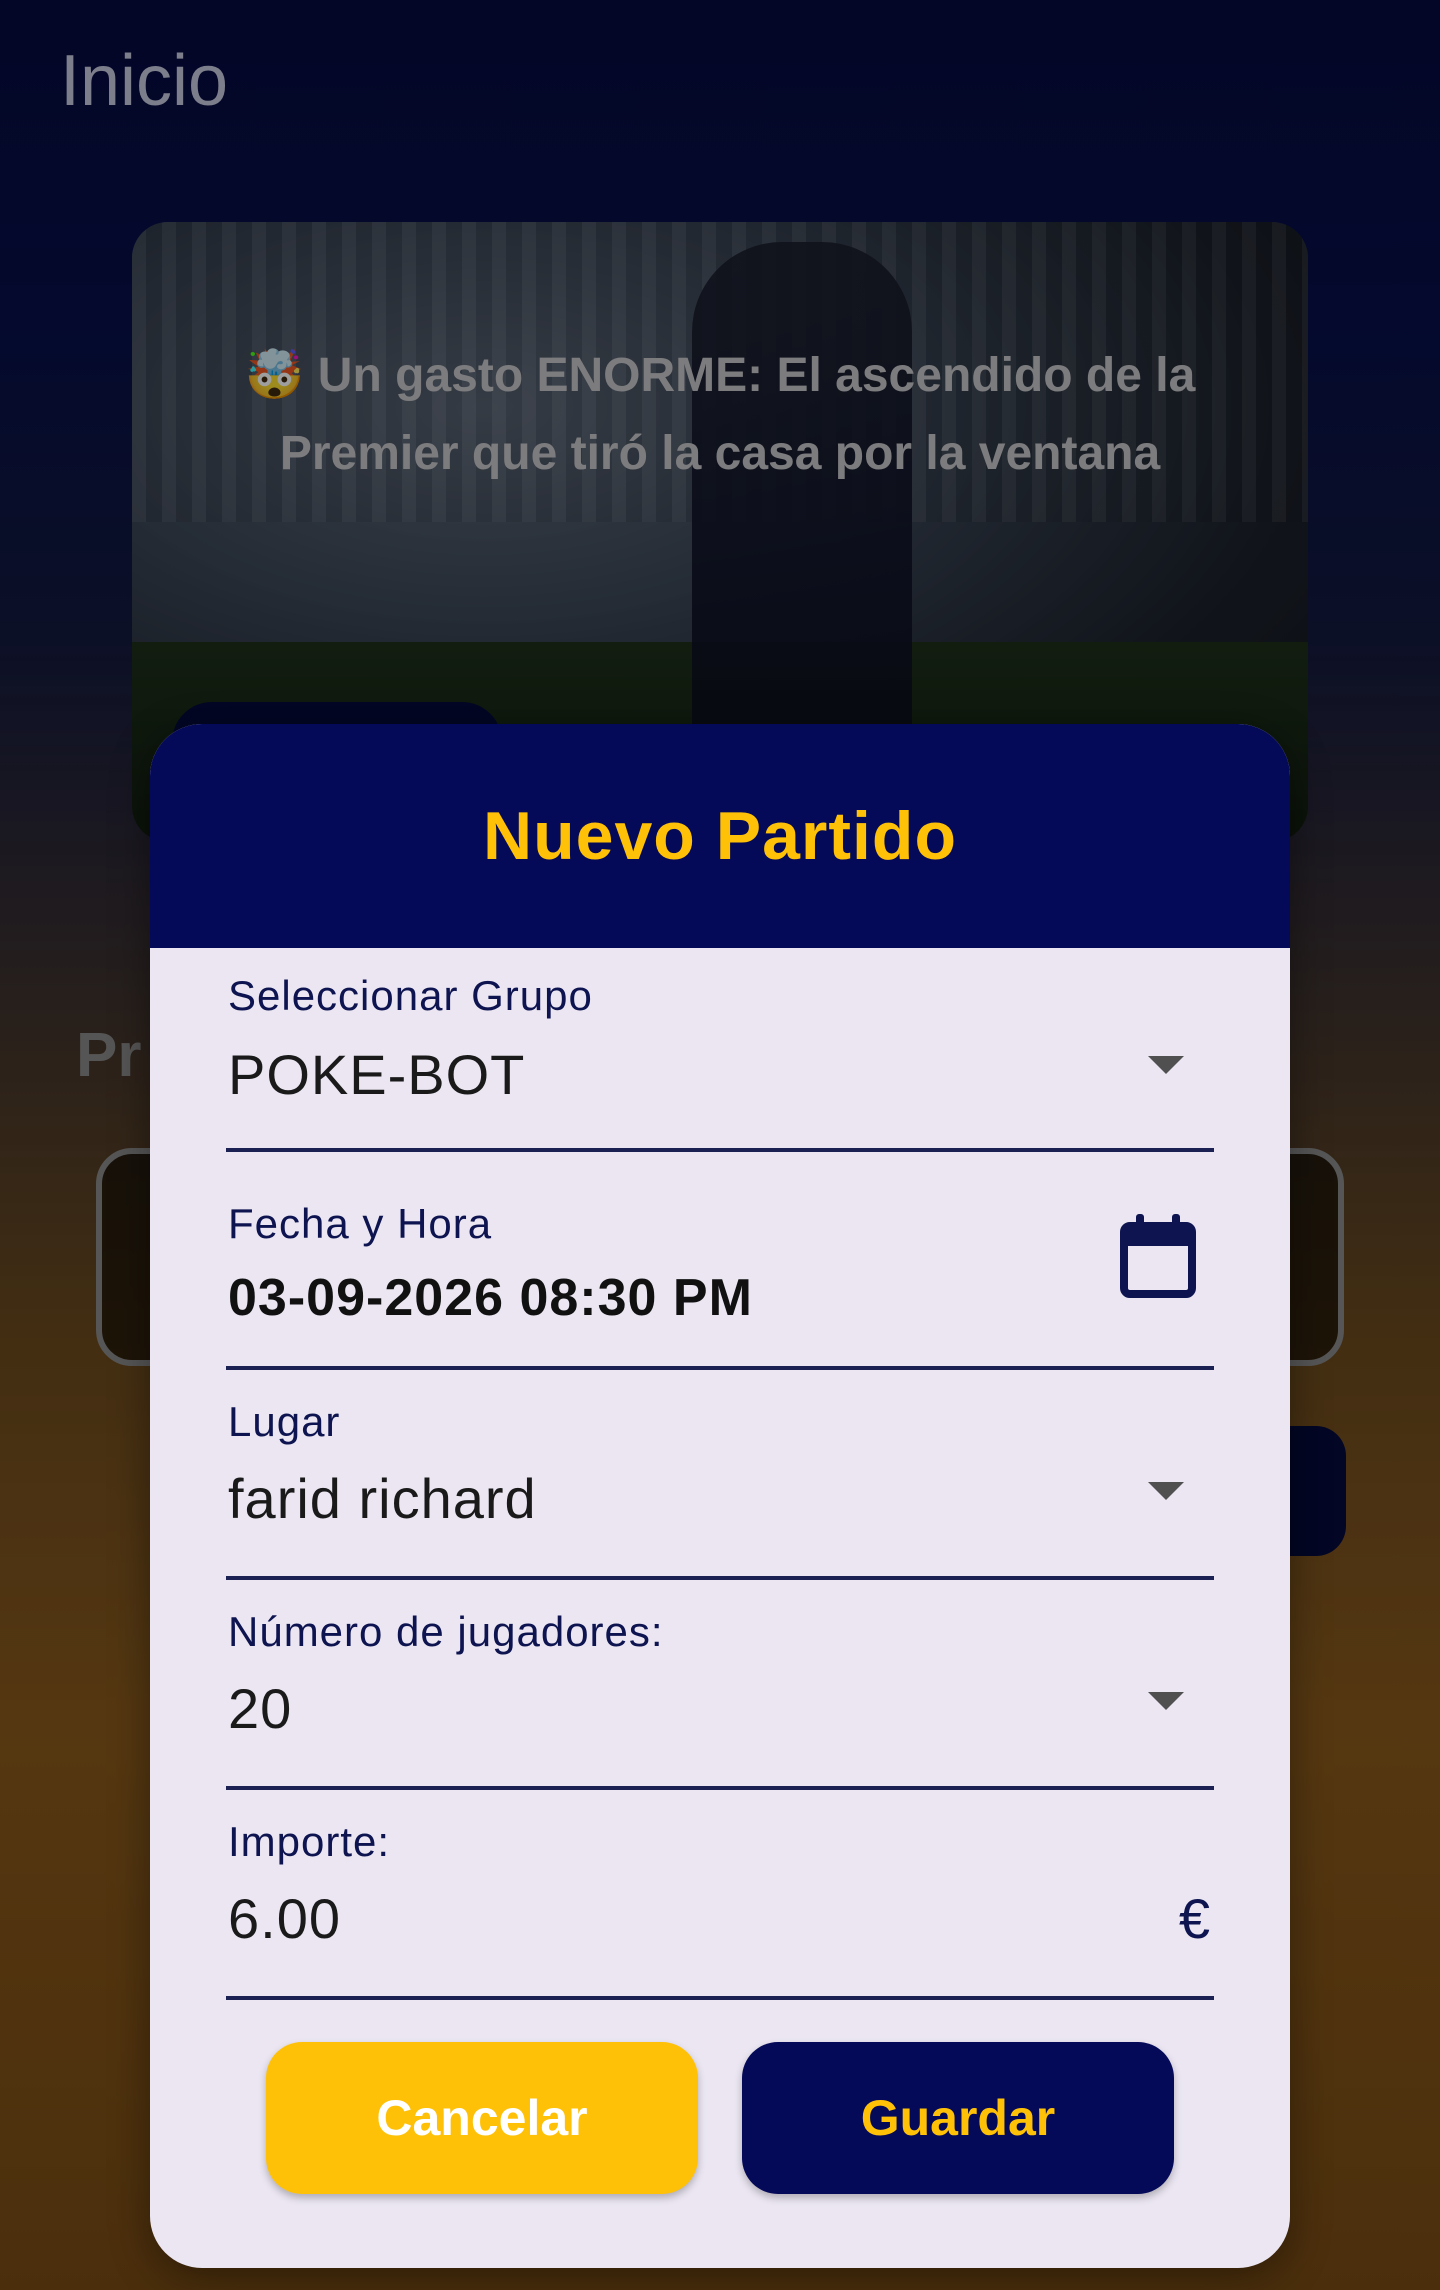 The image size is (1440, 2290). Describe the element at coordinates (382, 1498) in the screenshot. I see `place-value: farid richard` at that location.